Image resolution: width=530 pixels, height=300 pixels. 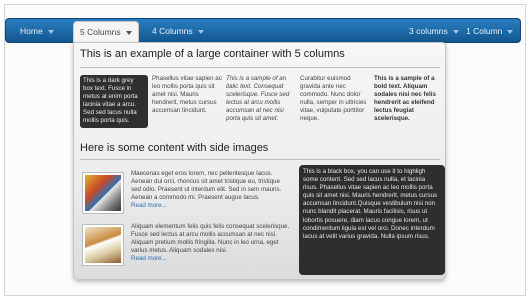 I want to click on nav-item-3-columns: 3 columns, so click(x=434, y=31).